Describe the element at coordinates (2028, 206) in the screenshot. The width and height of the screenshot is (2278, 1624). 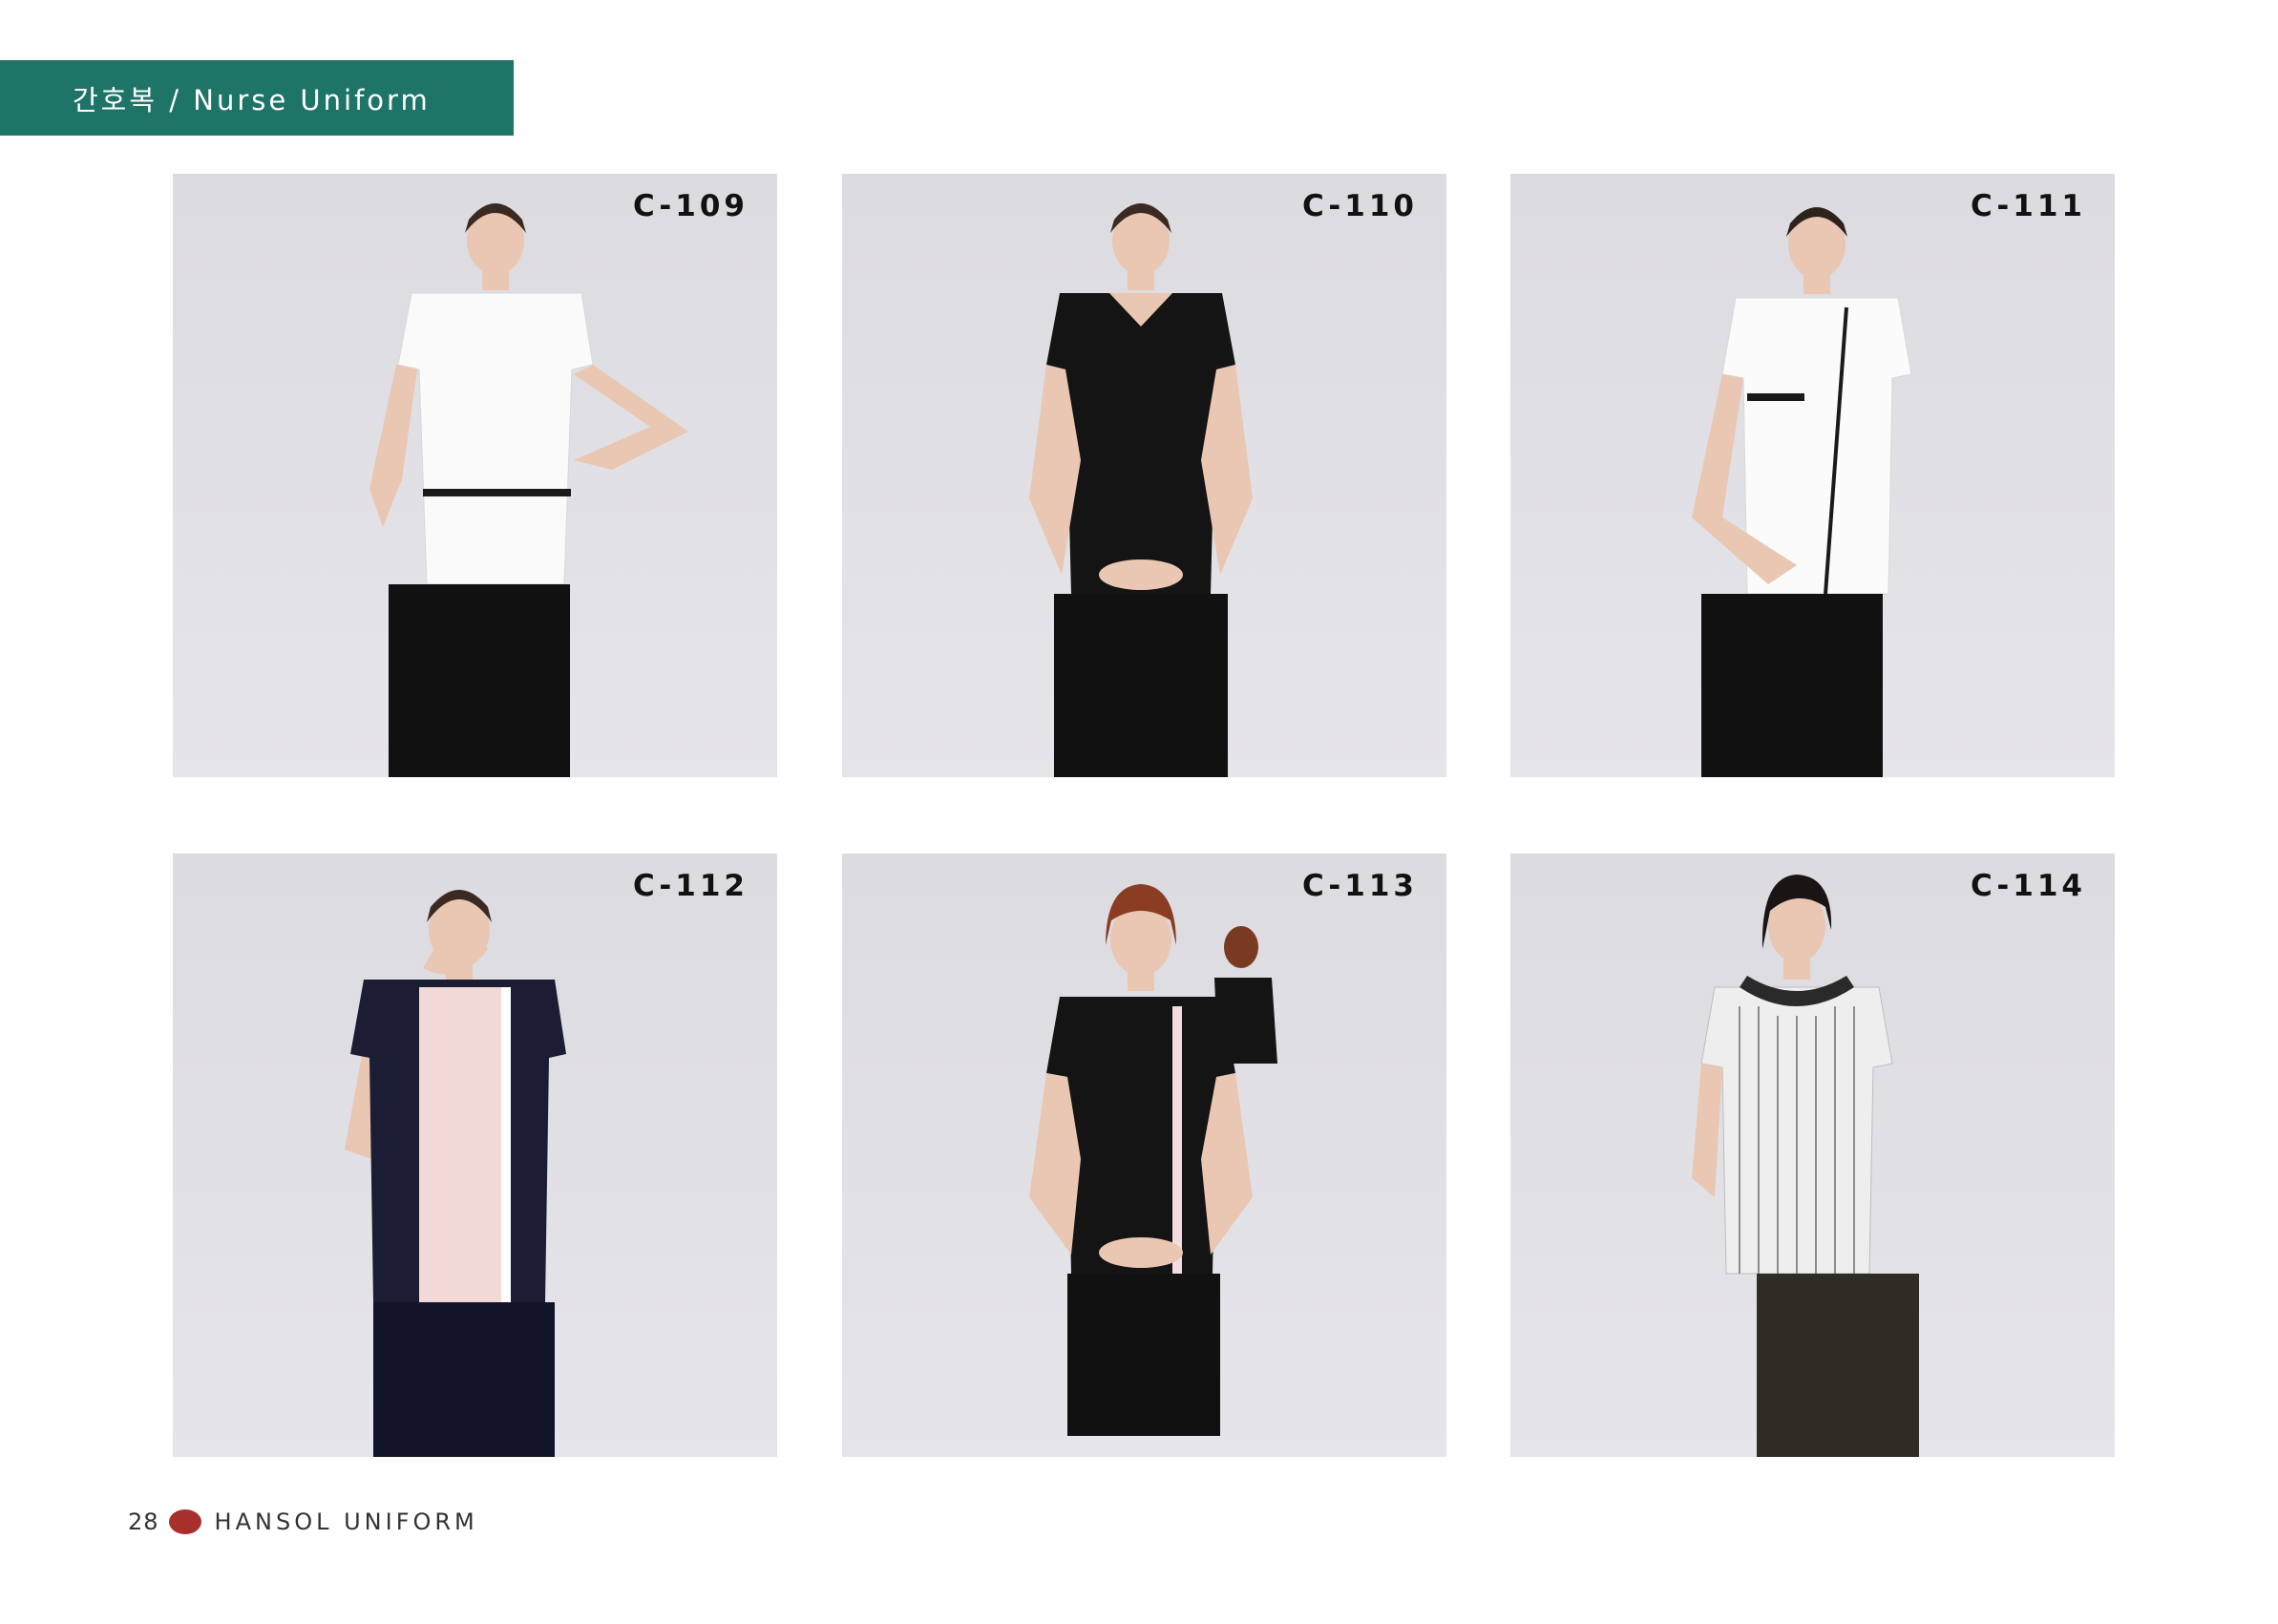
I see `product-code: C-111` at that location.